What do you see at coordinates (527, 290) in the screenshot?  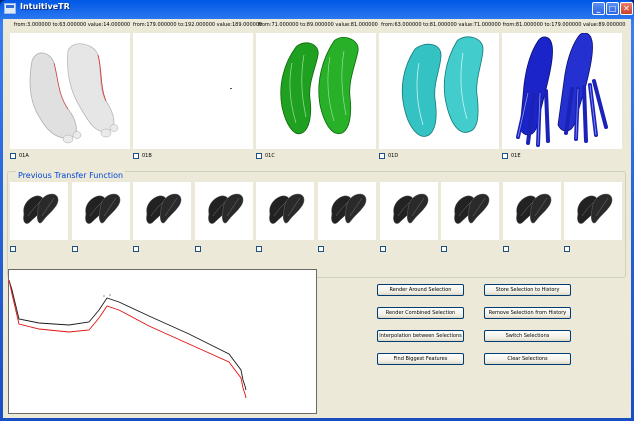 I see `store-selection-to-history-button: Store Selection to History` at bounding box center [527, 290].